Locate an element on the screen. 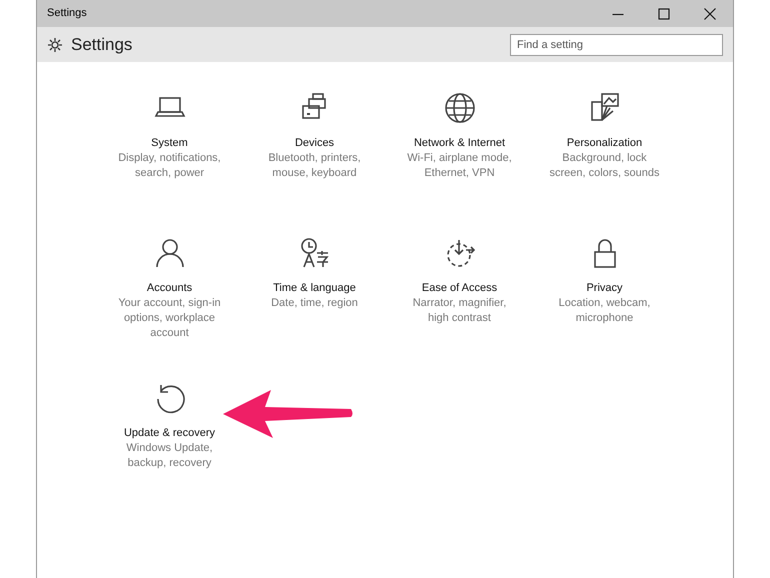  category-description: Wi-Fi, airplane mode, Ethernet, VPN is located at coordinates (459, 166).